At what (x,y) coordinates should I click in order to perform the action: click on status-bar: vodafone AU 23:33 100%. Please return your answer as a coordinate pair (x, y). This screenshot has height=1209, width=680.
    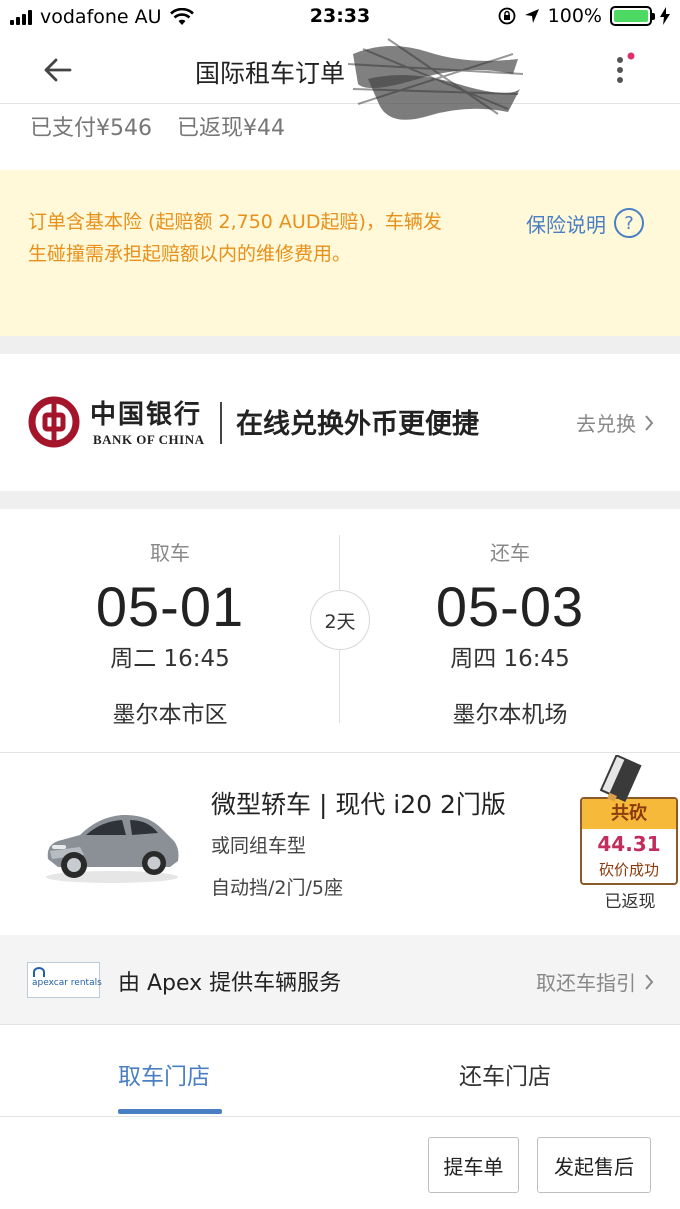
    Looking at the image, I should click on (340, 17).